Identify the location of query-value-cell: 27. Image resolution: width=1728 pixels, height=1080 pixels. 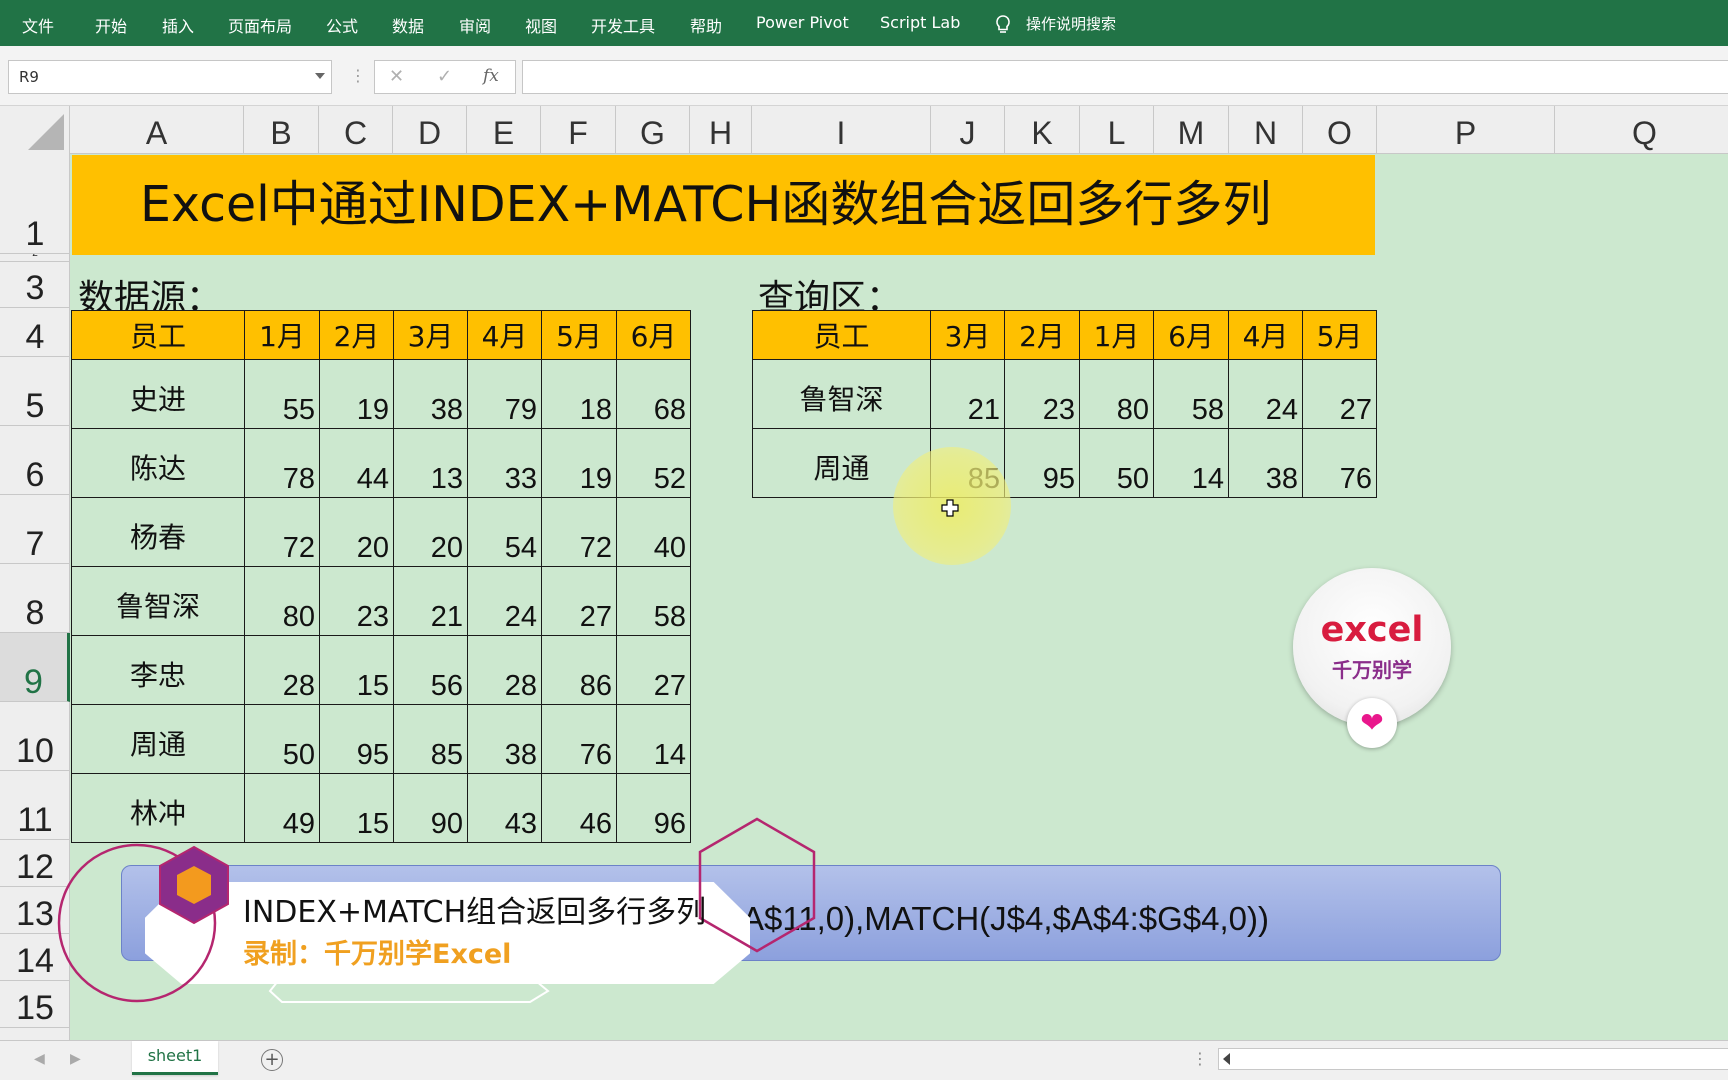
(1339, 394).